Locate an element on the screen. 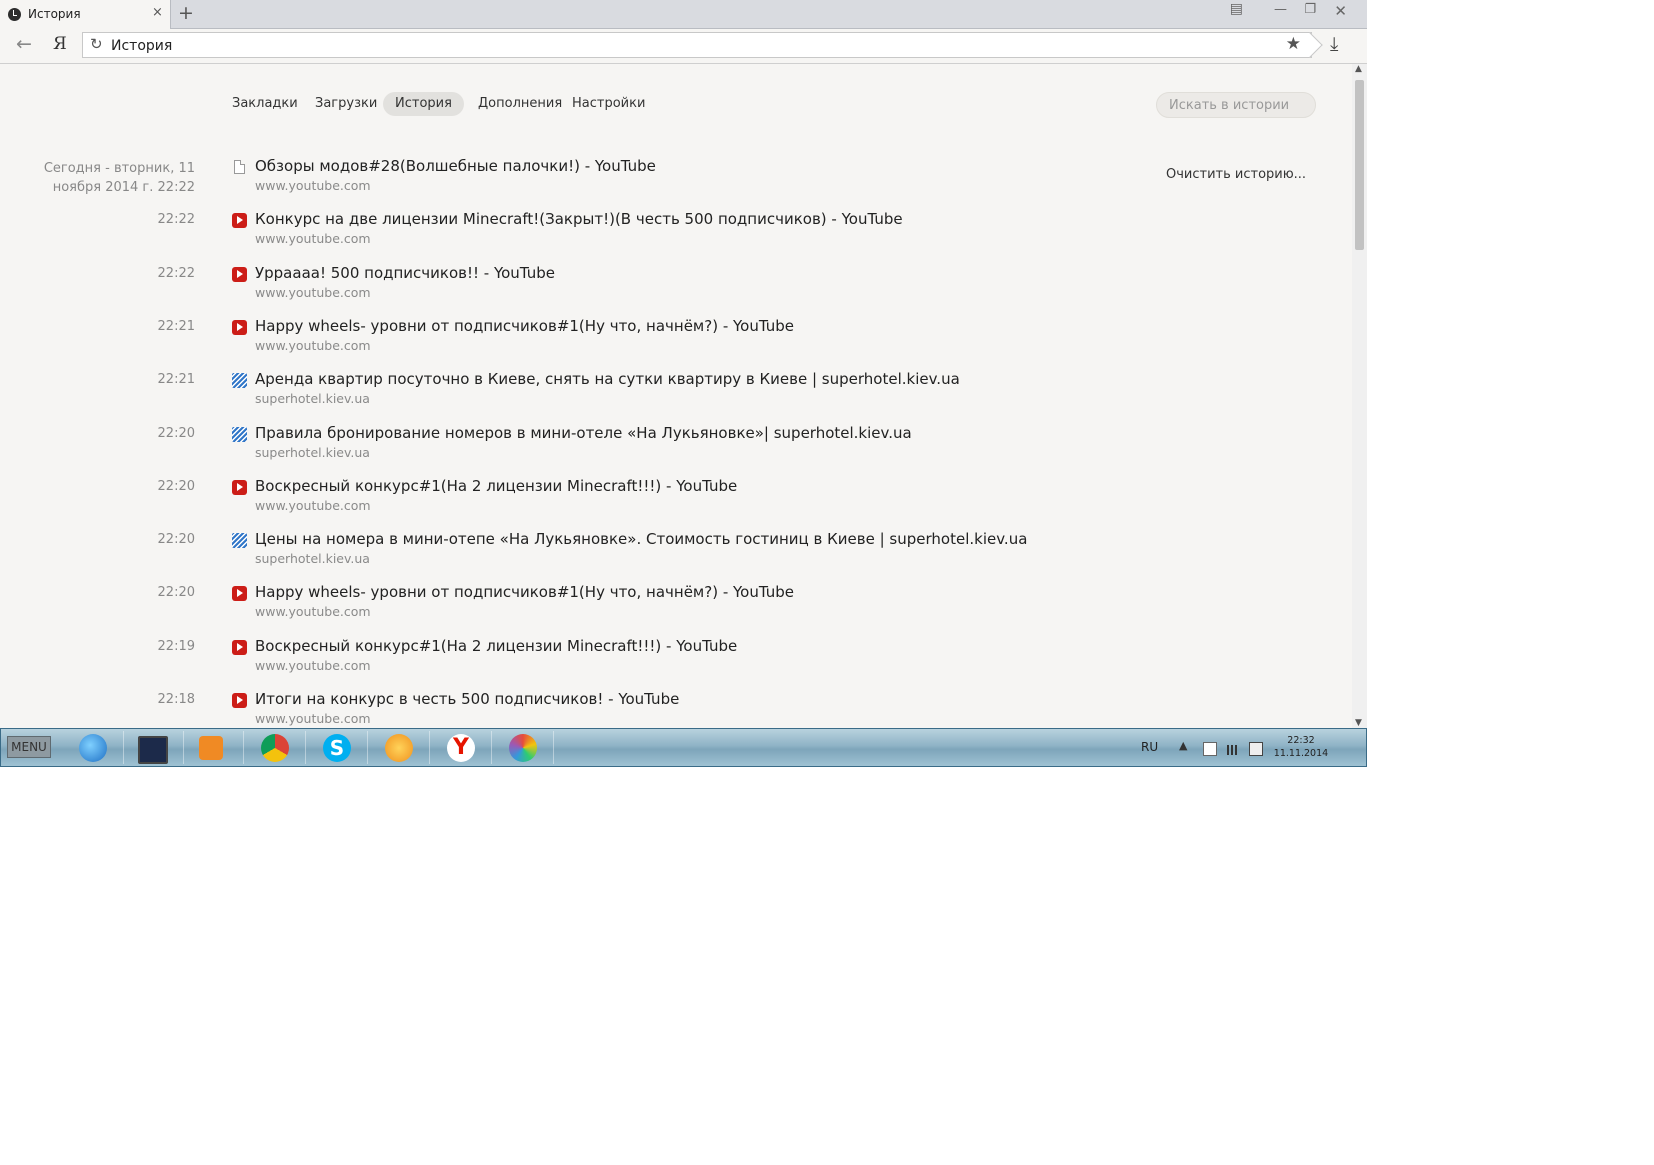 This screenshot has height=1165, width=1654. scrollbar: ▲ ▼ is located at coordinates (1359, 396).